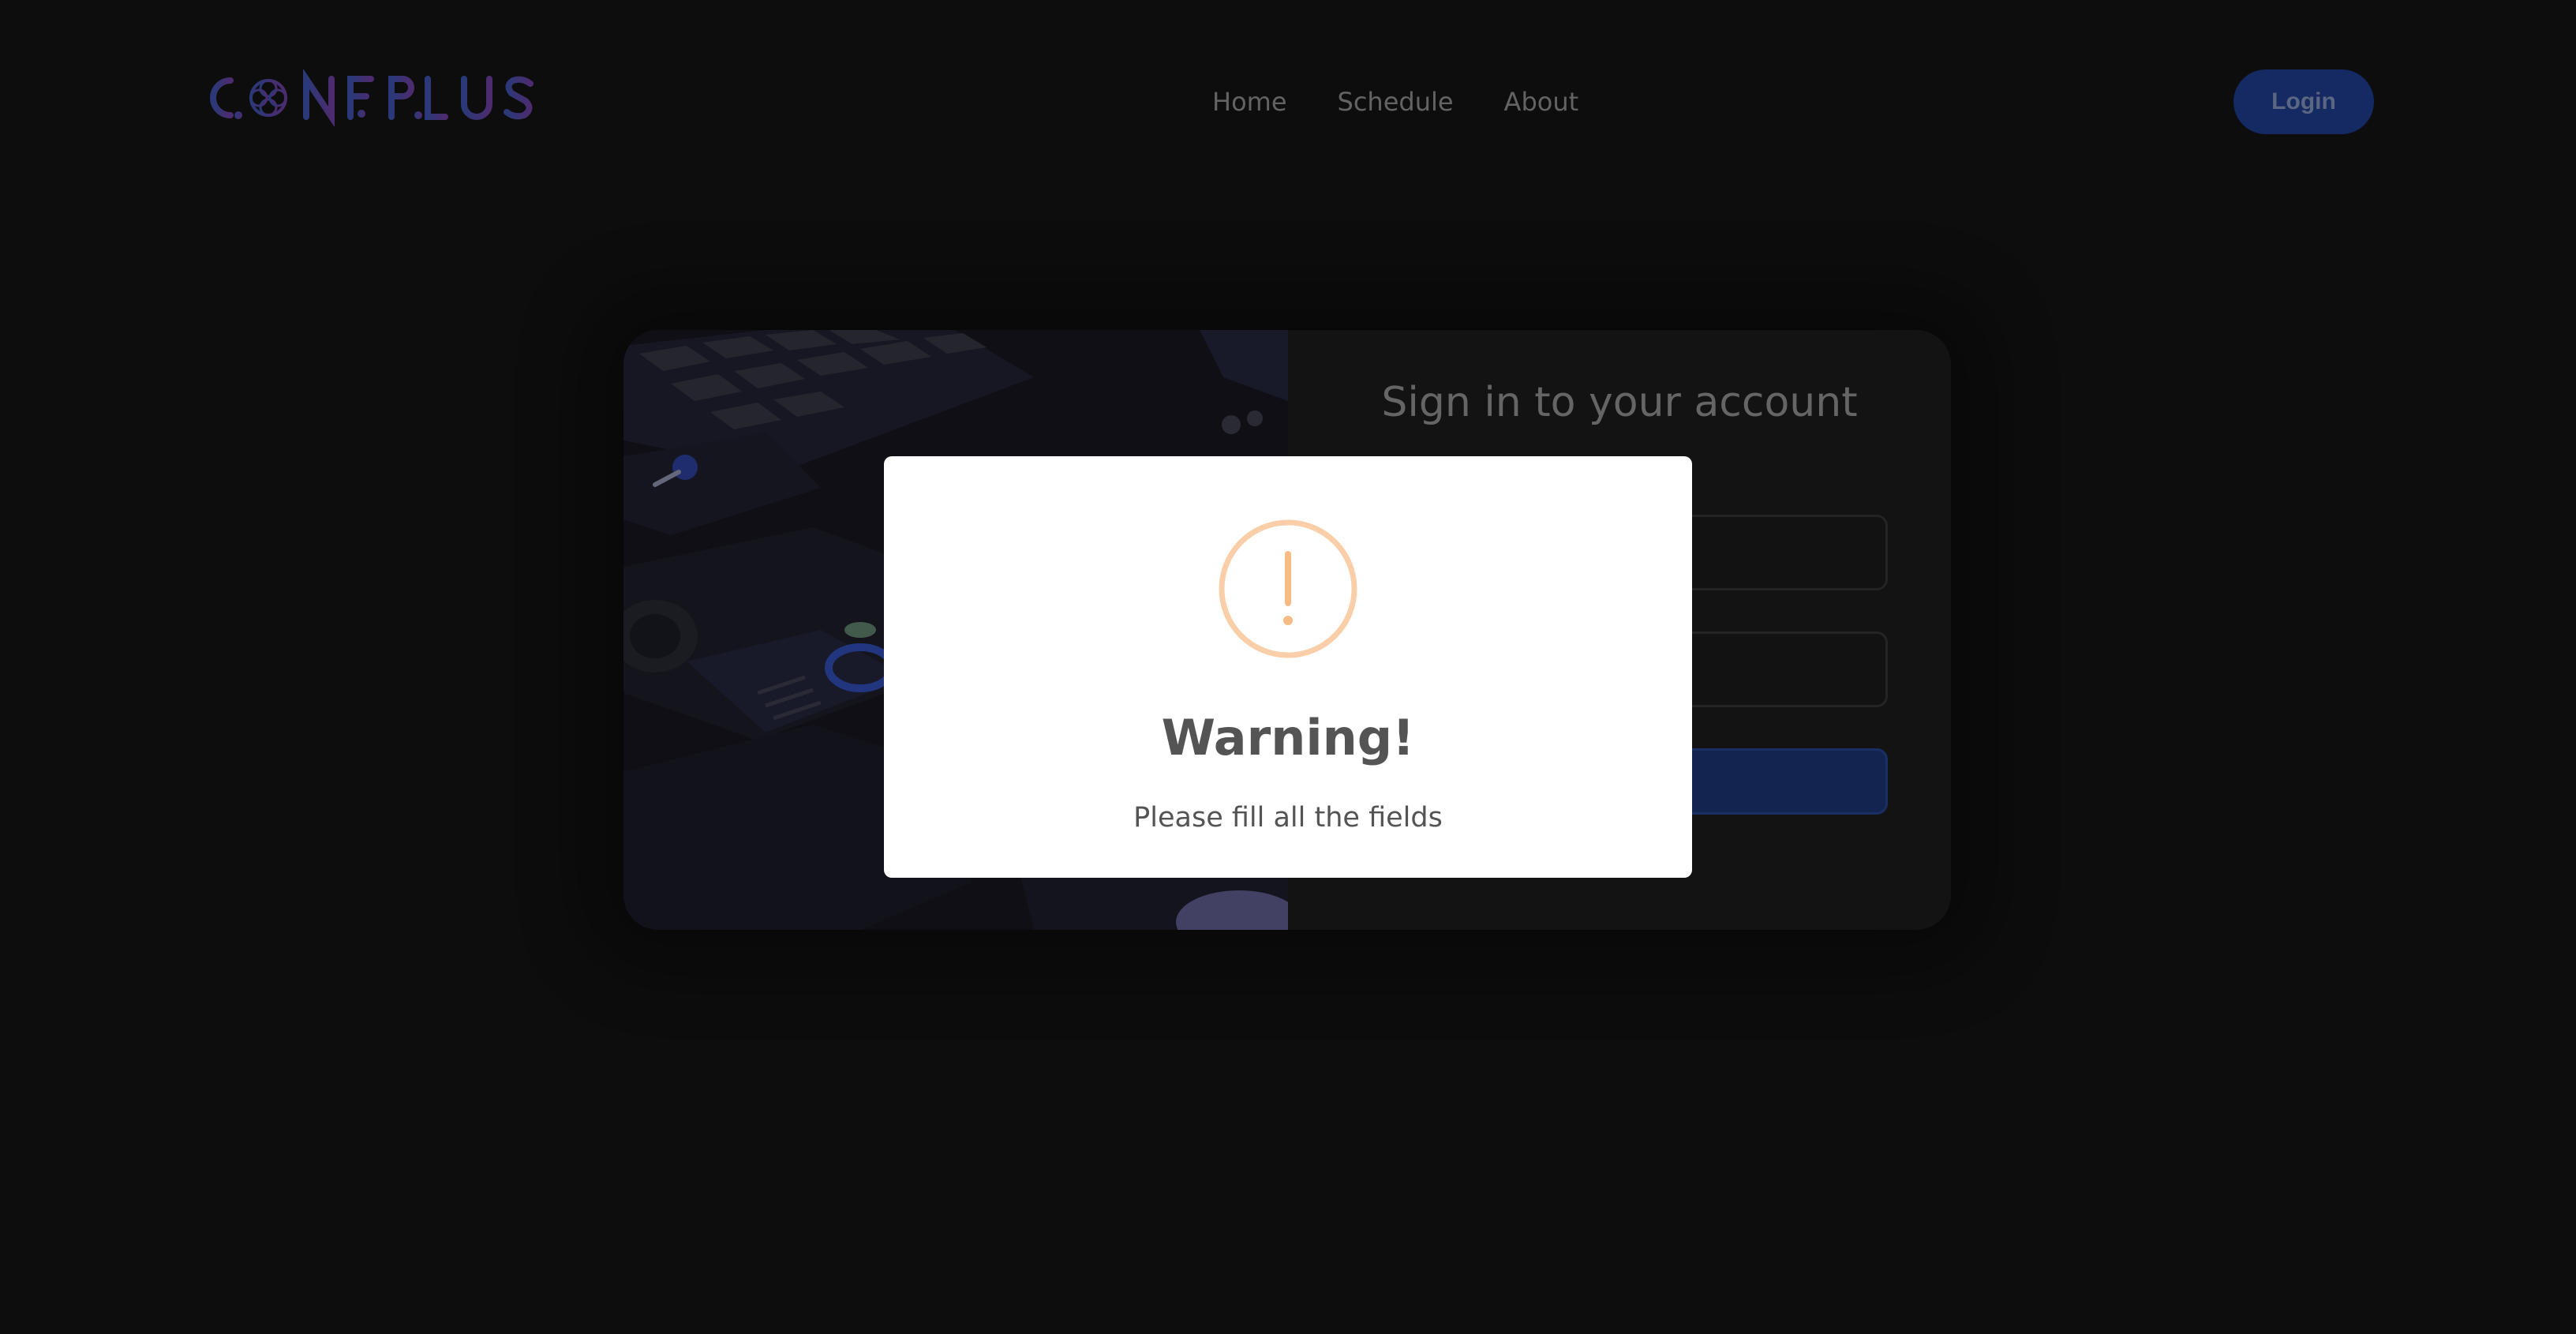 The width and height of the screenshot is (2576, 1334). What do you see at coordinates (1288, 667) in the screenshot?
I see `warning-dialog: Warning! Please fill all the fields` at bounding box center [1288, 667].